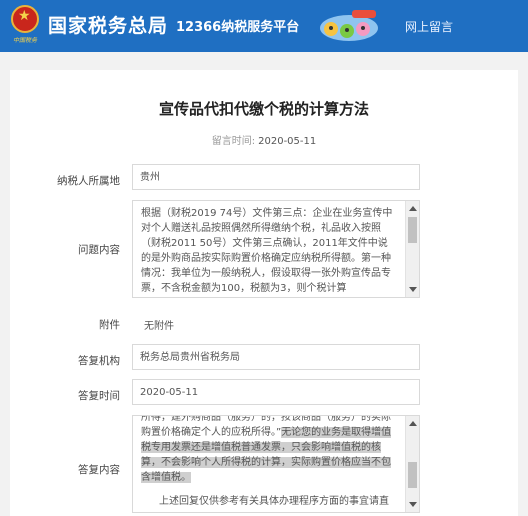 This screenshot has height=516, width=528. What do you see at coordinates (109, 325) in the screenshot?
I see `attachment-label: 附件` at bounding box center [109, 325].